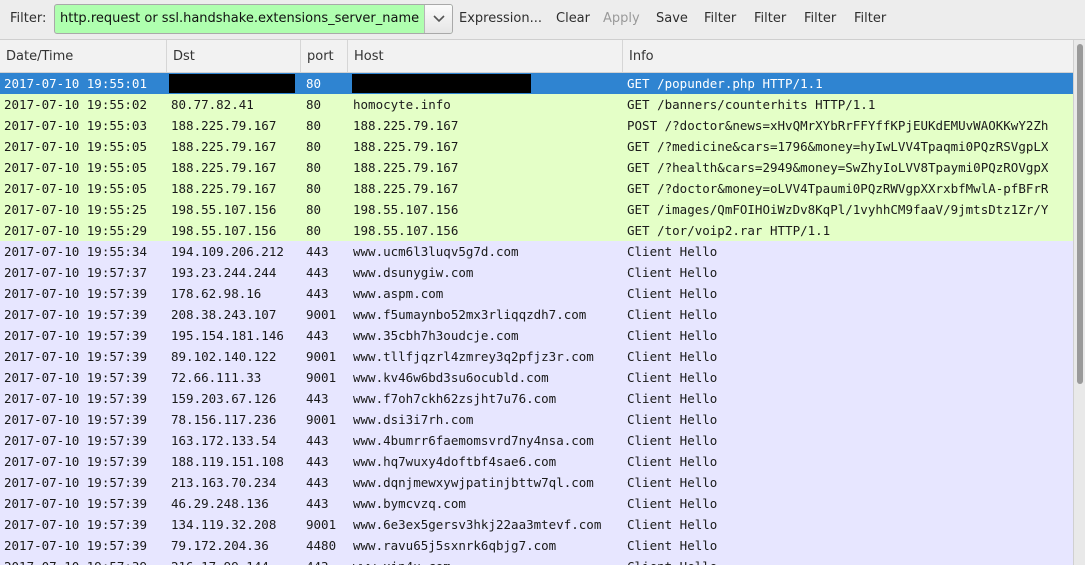  What do you see at coordinates (621, 18) in the screenshot?
I see `apply-button: Apply` at bounding box center [621, 18].